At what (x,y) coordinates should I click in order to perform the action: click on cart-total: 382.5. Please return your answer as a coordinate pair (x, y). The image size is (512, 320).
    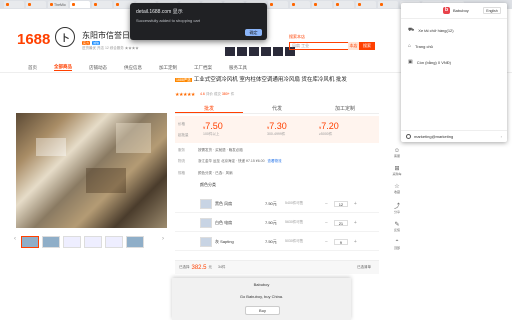
    Looking at the image, I should click on (199, 267).